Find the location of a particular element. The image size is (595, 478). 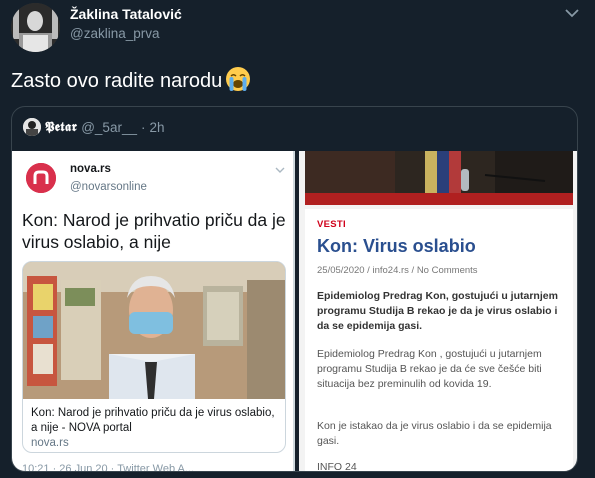

tweet-text-content: Zasto ovo radite narodu is located at coordinates (117, 81).